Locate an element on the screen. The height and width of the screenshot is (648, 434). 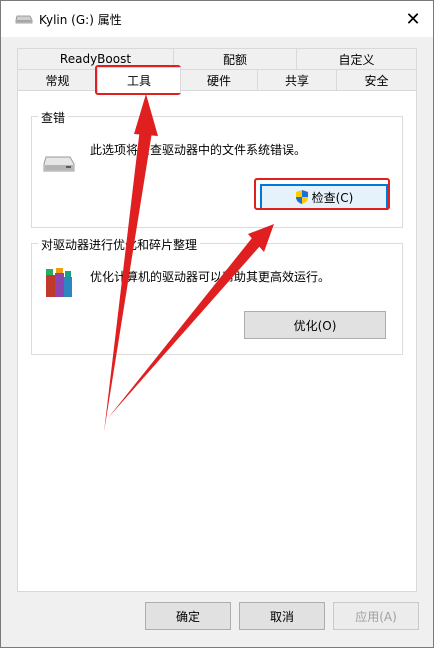
tab-quota: 配额 is located at coordinates (235, 59).